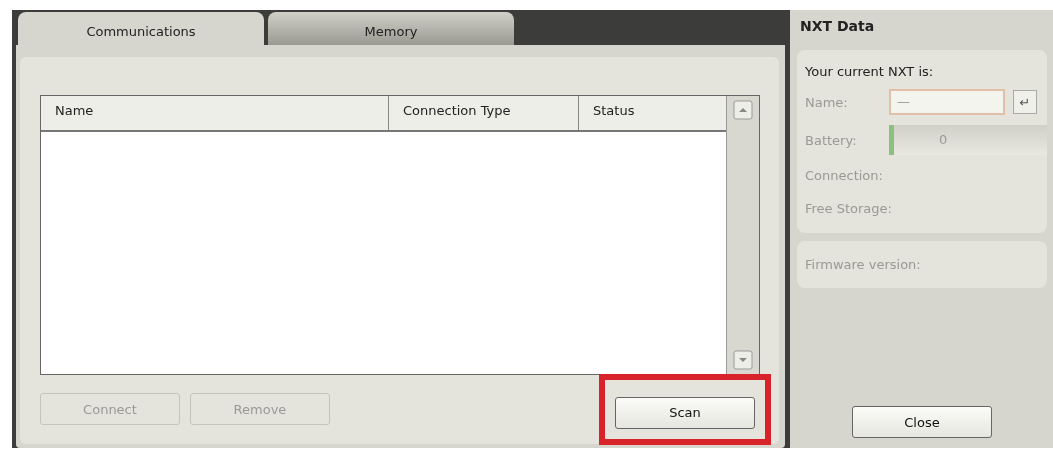 This screenshot has height=450, width=1053. What do you see at coordinates (922, 422) in the screenshot?
I see `close-button: Close` at bounding box center [922, 422].